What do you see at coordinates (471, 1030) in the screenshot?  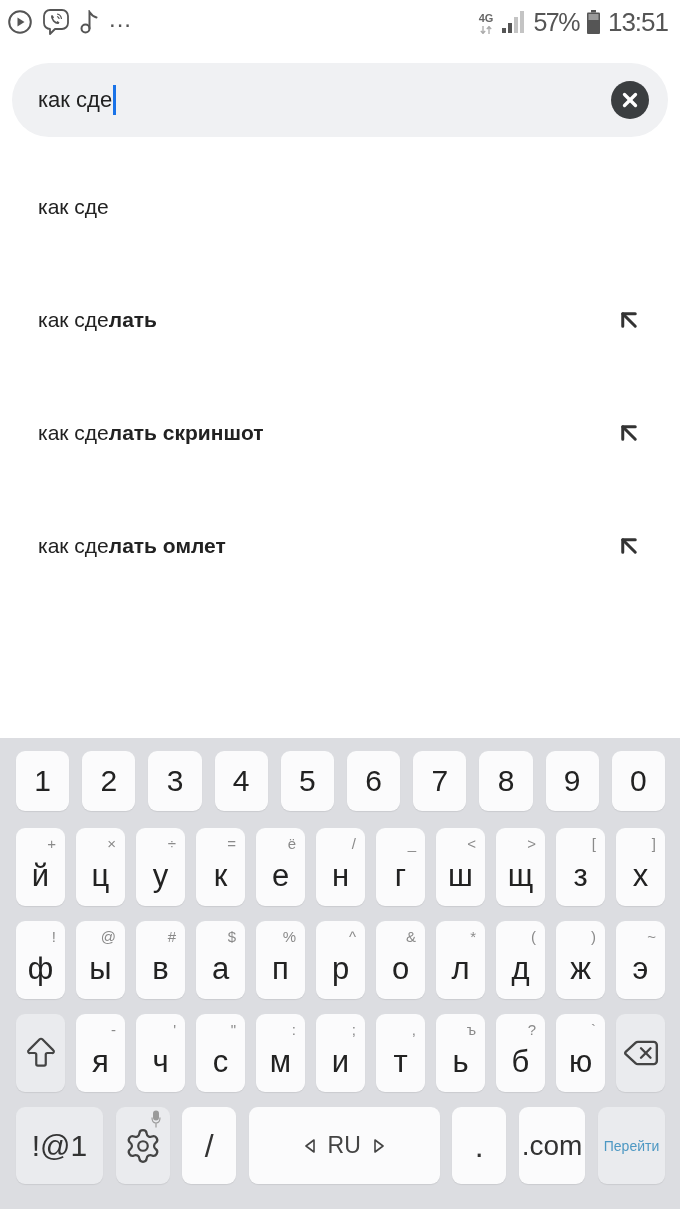 I see `key-hint: ъ` at bounding box center [471, 1030].